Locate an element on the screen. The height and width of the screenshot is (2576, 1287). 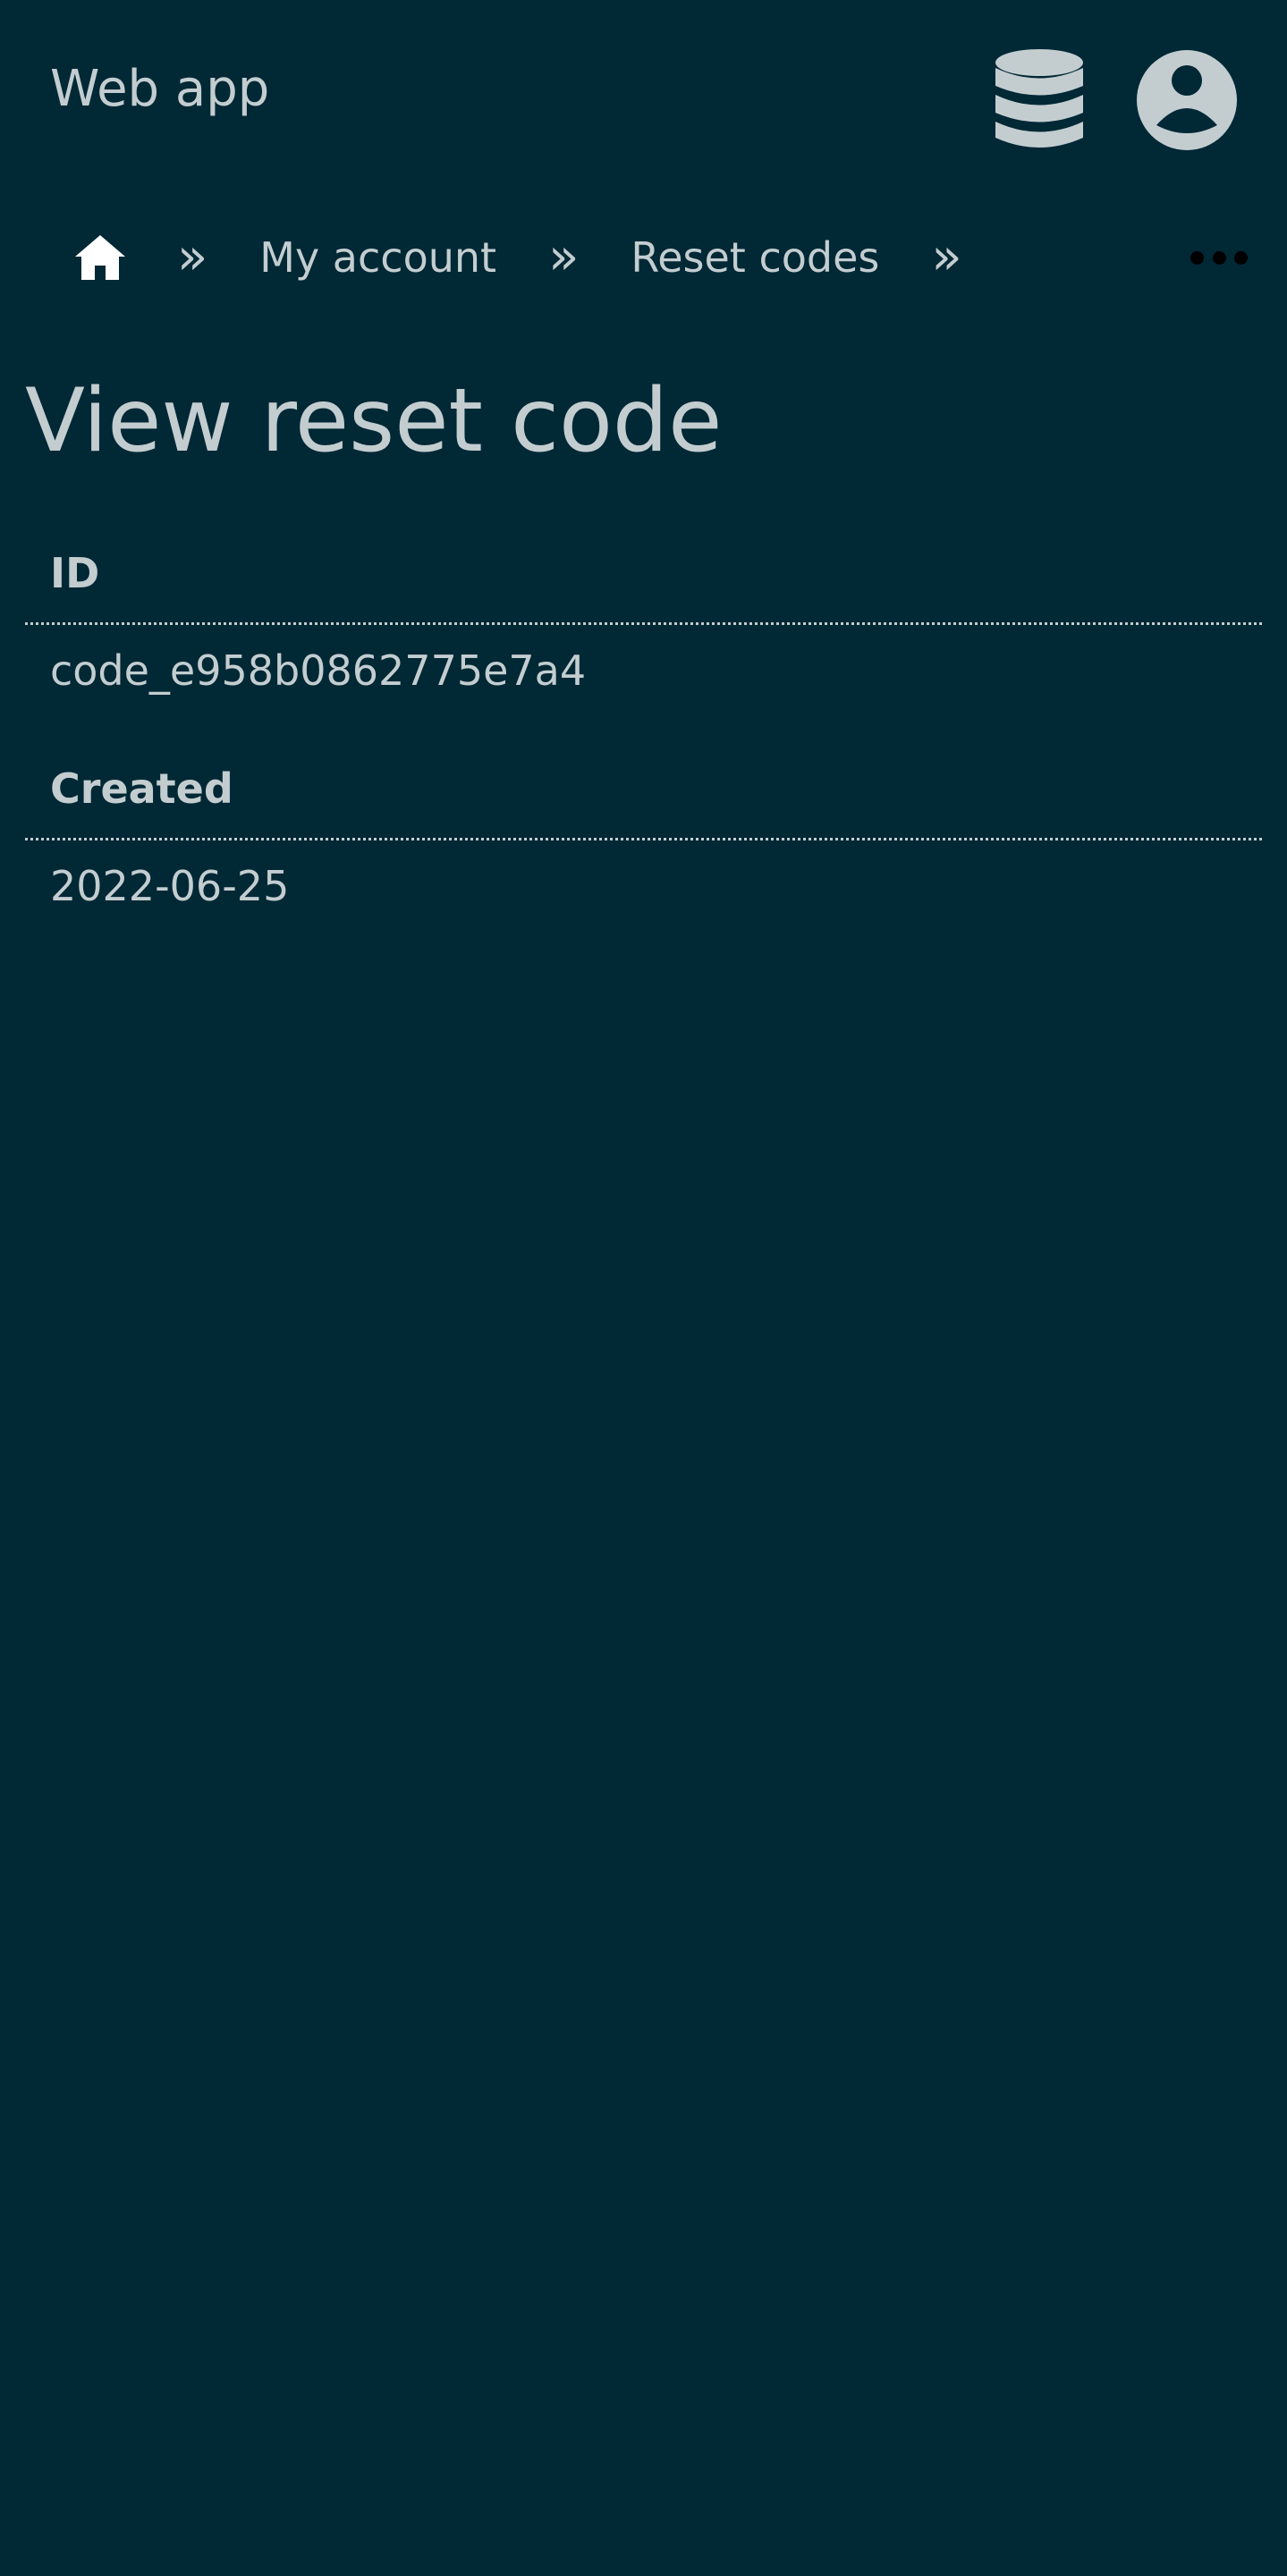
breadcrumb-my-account: My account is located at coordinates (377, 257).